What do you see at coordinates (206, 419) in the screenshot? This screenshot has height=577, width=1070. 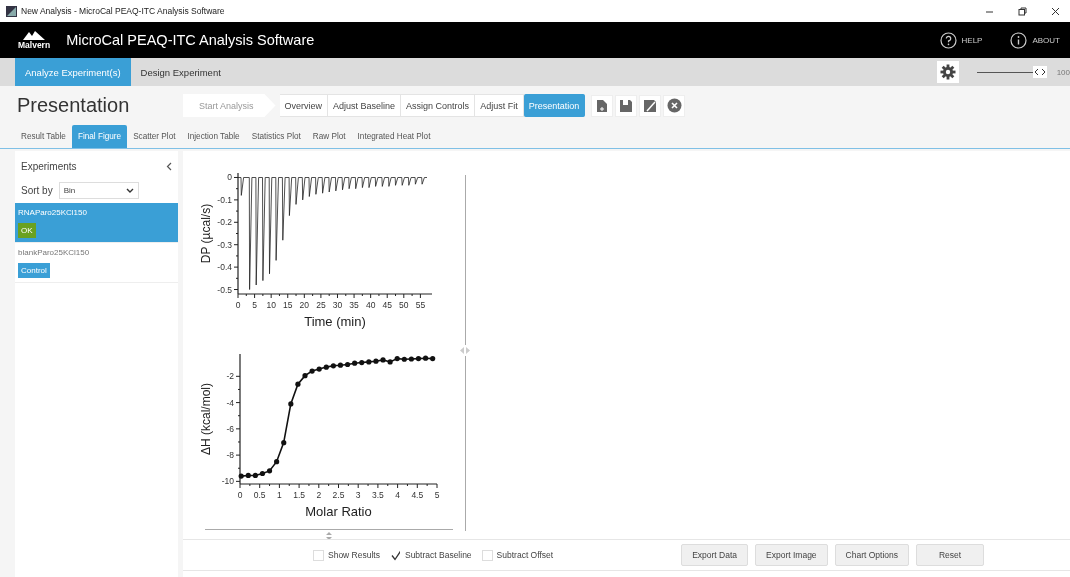 I see `axis-title: ΔH (kcal/mol)` at bounding box center [206, 419].